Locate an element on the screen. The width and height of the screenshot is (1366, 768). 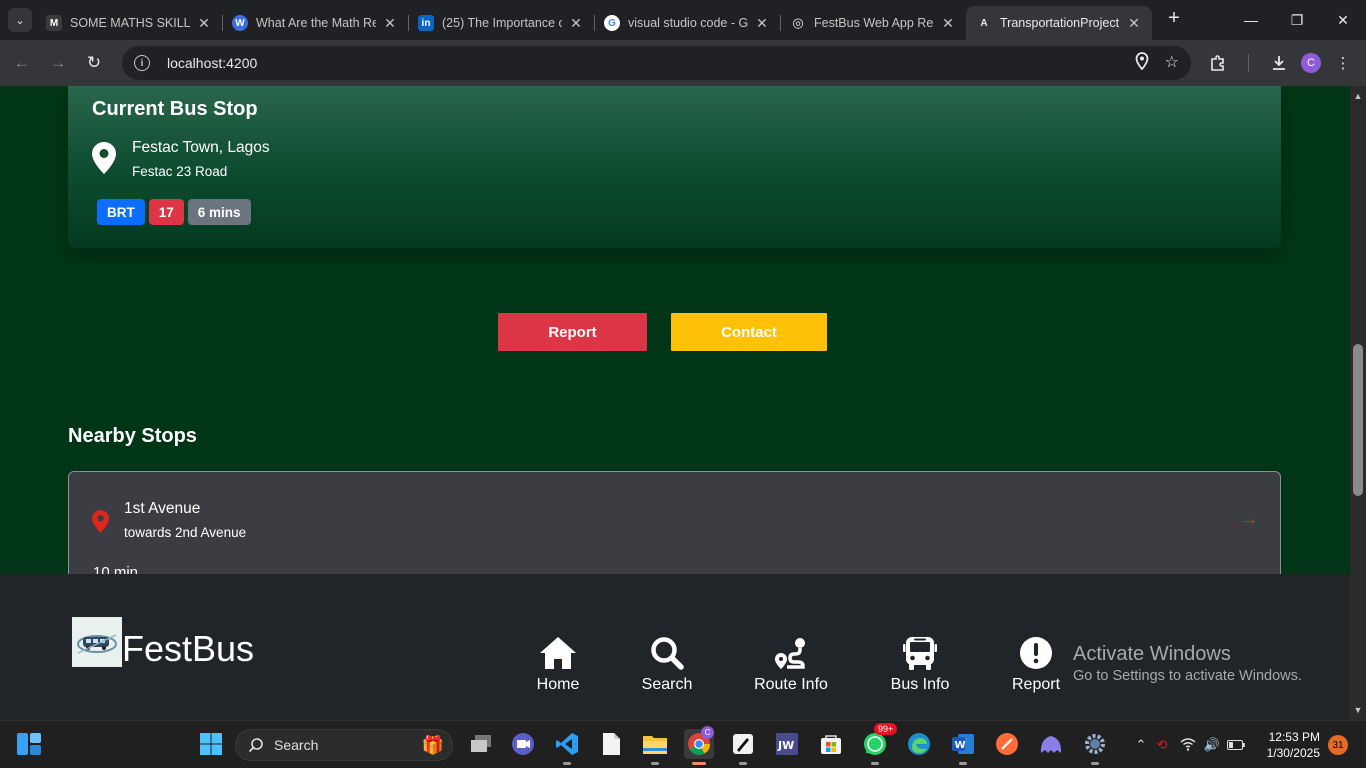
vscode-icon is located at coordinates (567, 747).